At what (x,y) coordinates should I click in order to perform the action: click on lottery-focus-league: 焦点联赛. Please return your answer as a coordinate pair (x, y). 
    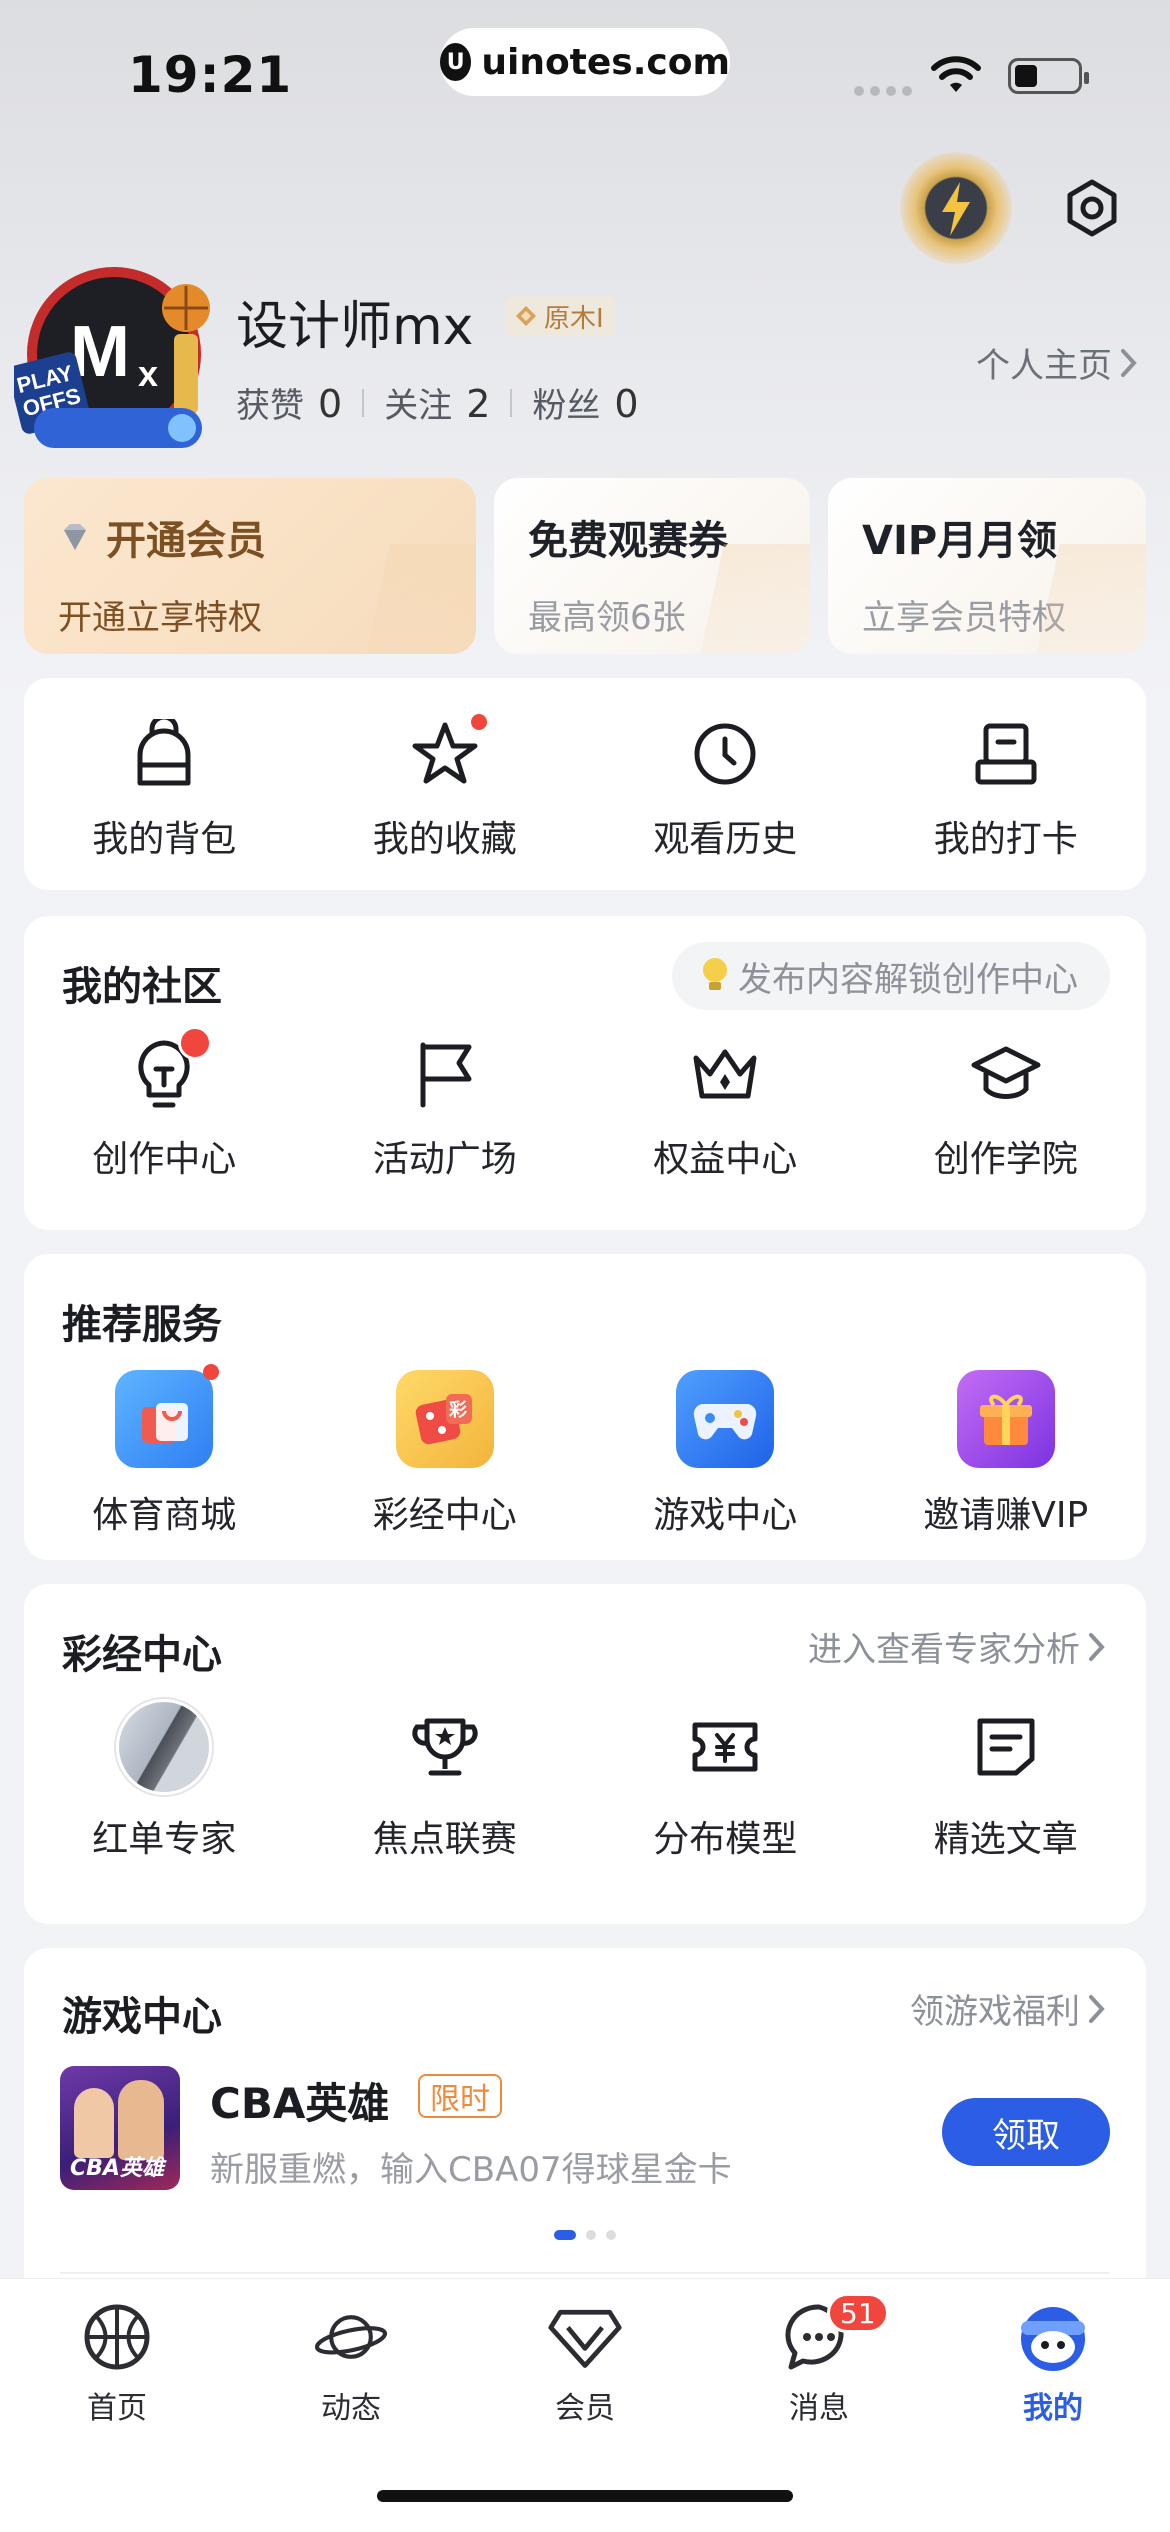
    Looking at the image, I should click on (445, 1780).